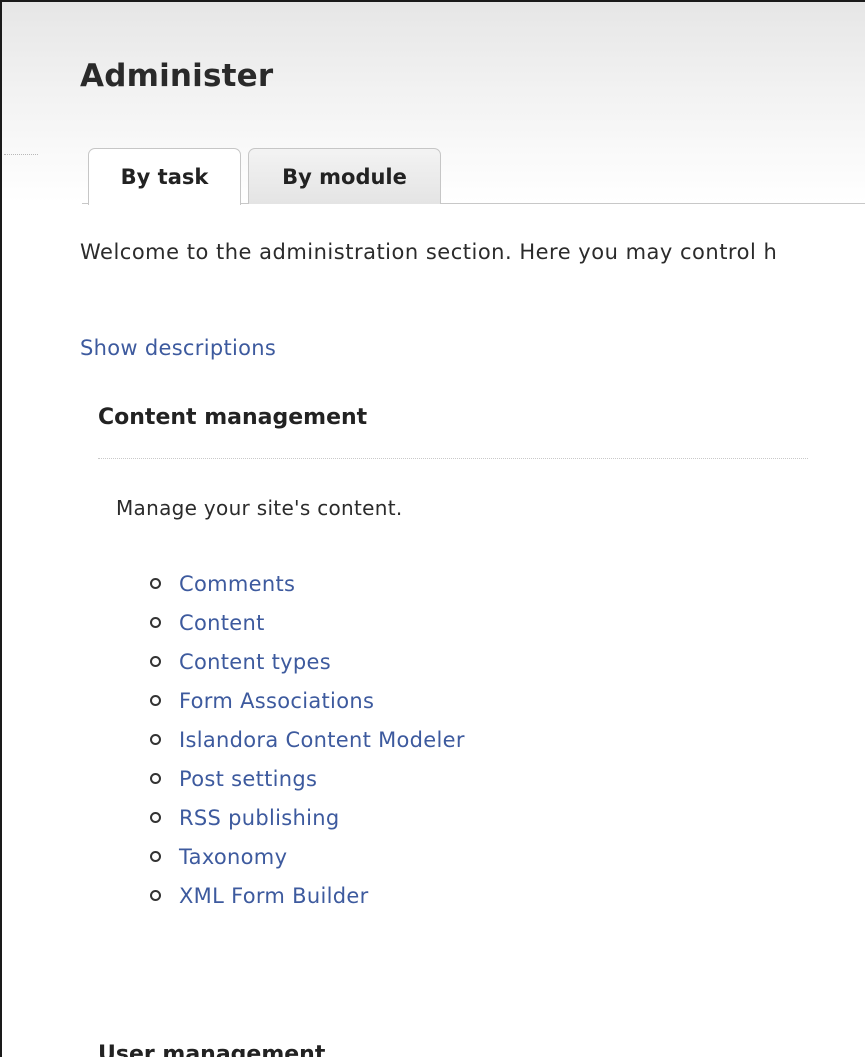  What do you see at coordinates (178, 348) in the screenshot?
I see `show-descriptions-link: Show descriptions` at bounding box center [178, 348].